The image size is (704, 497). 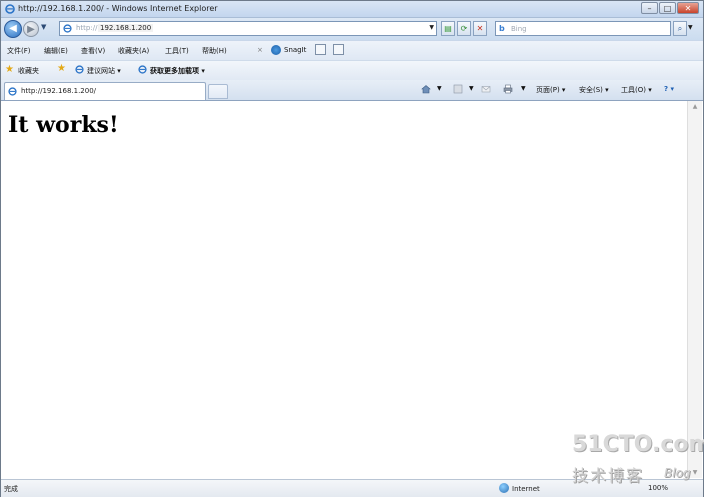 I want to click on search-options-dropdown-icon: ▼, so click(x=690, y=27).